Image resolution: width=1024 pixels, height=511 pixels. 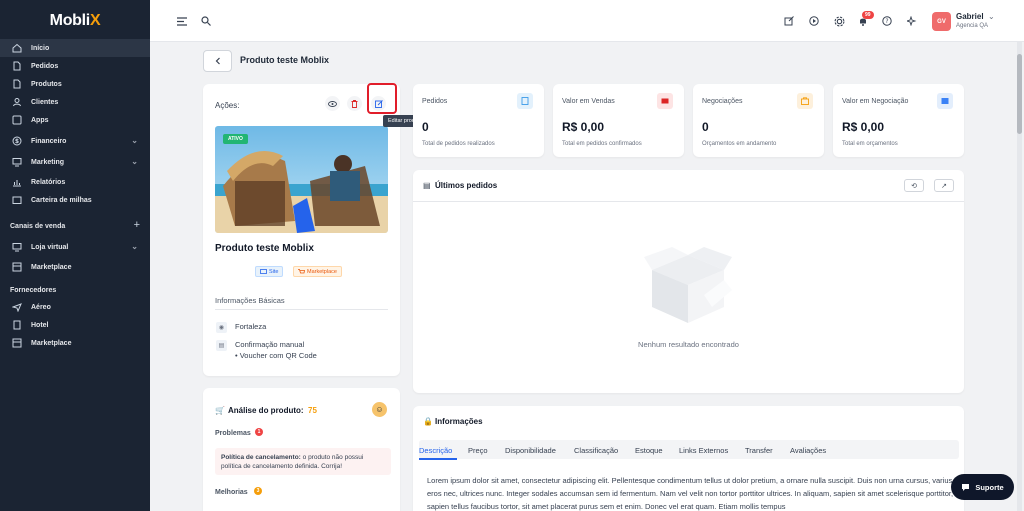 I want to click on sidebar-item-relatorios: Relatórios, so click(x=75, y=182).